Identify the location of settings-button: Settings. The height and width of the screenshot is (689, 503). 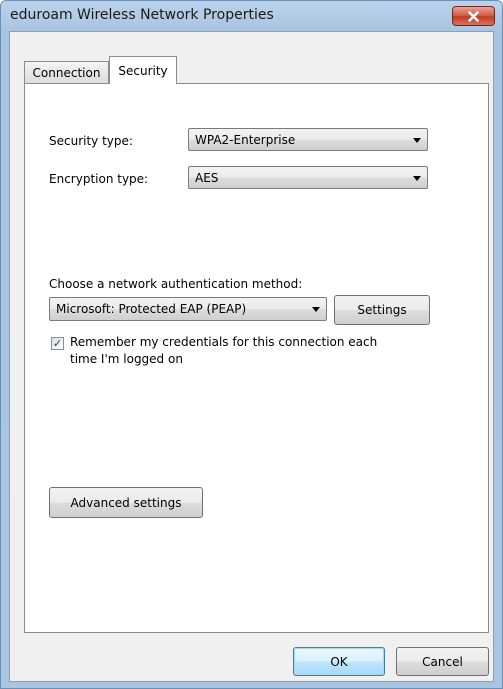
(382, 310).